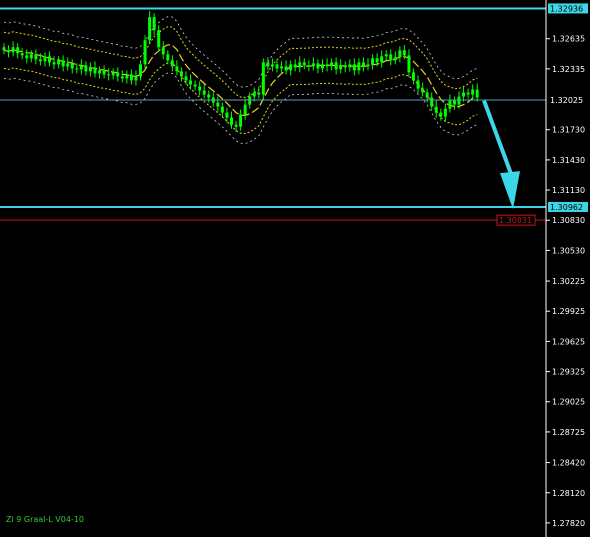  Describe the element at coordinates (568, 402) in the screenshot. I see `tick-label: 1.29025` at that location.